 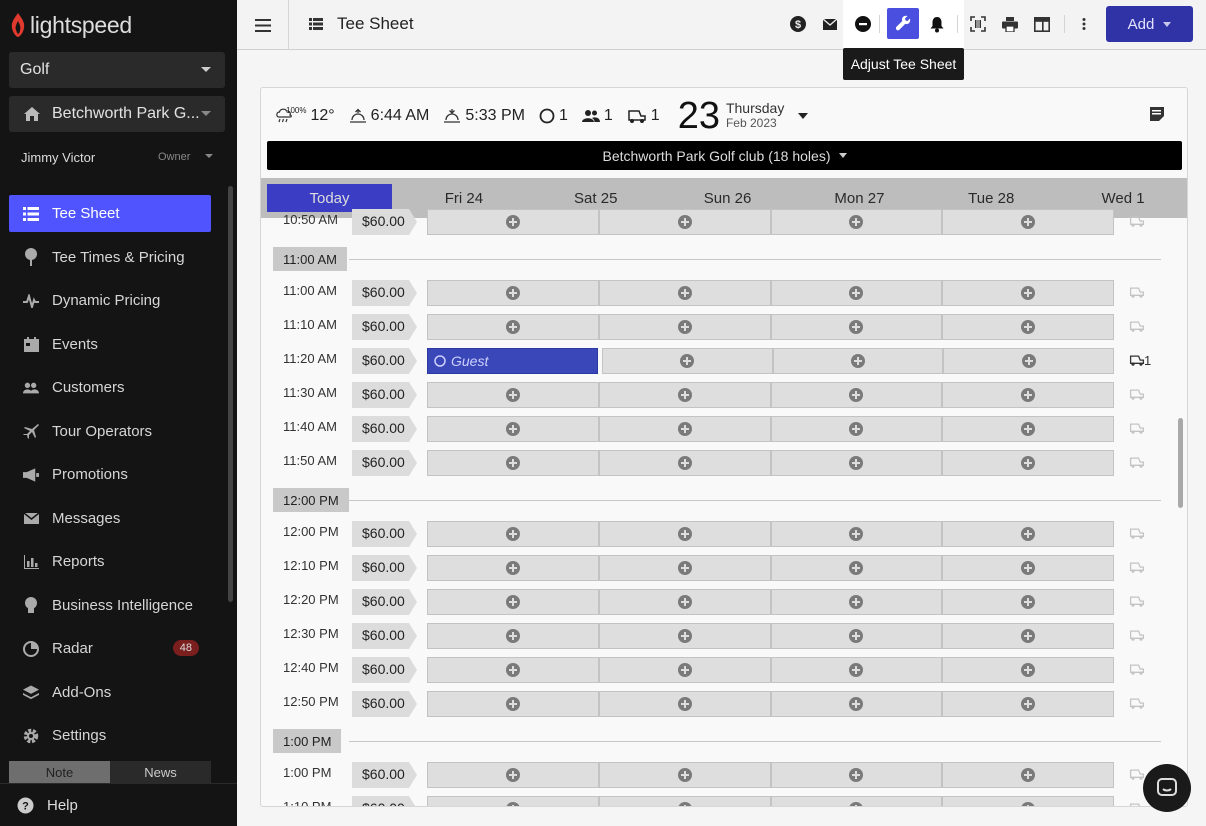 I want to click on notes-icon, so click(x=1157, y=114).